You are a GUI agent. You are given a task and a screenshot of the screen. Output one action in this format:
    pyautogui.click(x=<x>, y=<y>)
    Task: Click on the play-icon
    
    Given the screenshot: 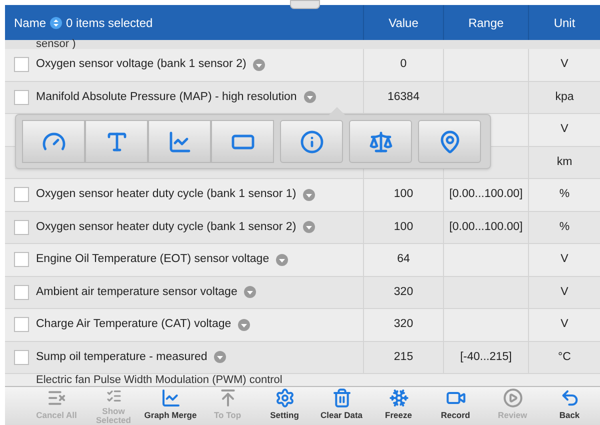 What is the action you would take?
    pyautogui.click(x=512, y=398)
    